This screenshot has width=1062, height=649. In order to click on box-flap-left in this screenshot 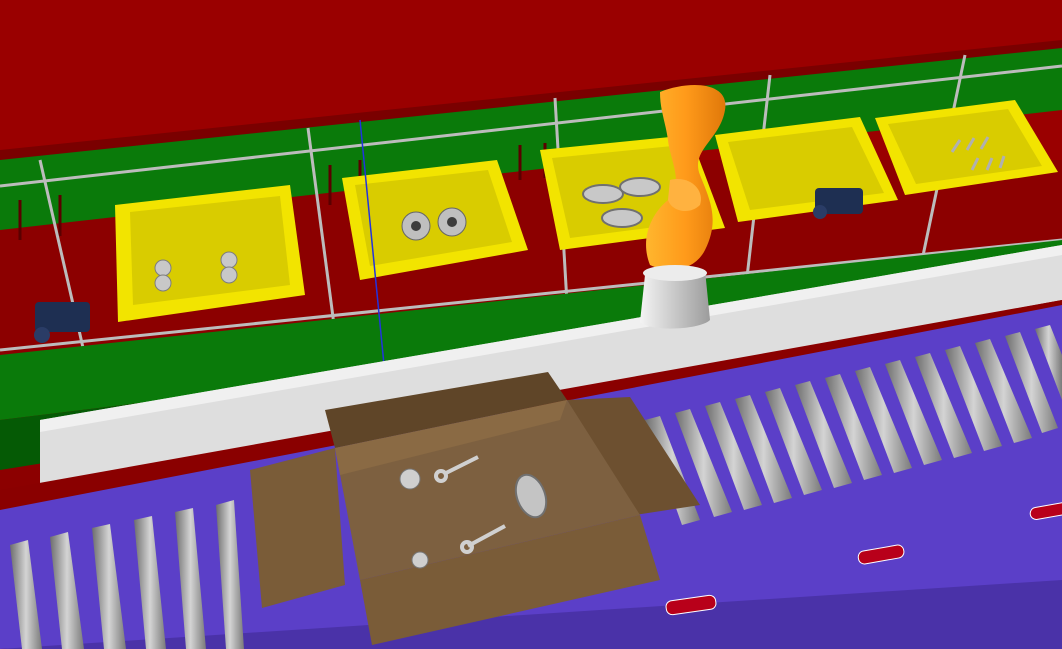, I will do `click(297, 528)`.